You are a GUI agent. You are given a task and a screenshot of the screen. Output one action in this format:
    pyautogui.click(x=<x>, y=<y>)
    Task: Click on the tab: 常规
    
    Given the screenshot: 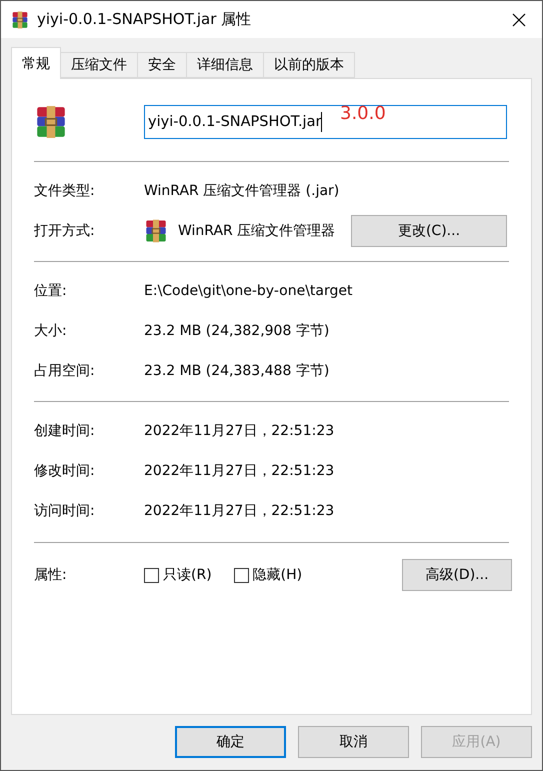 What is the action you would take?
    pyautogui.click(x=36, y=63)
    